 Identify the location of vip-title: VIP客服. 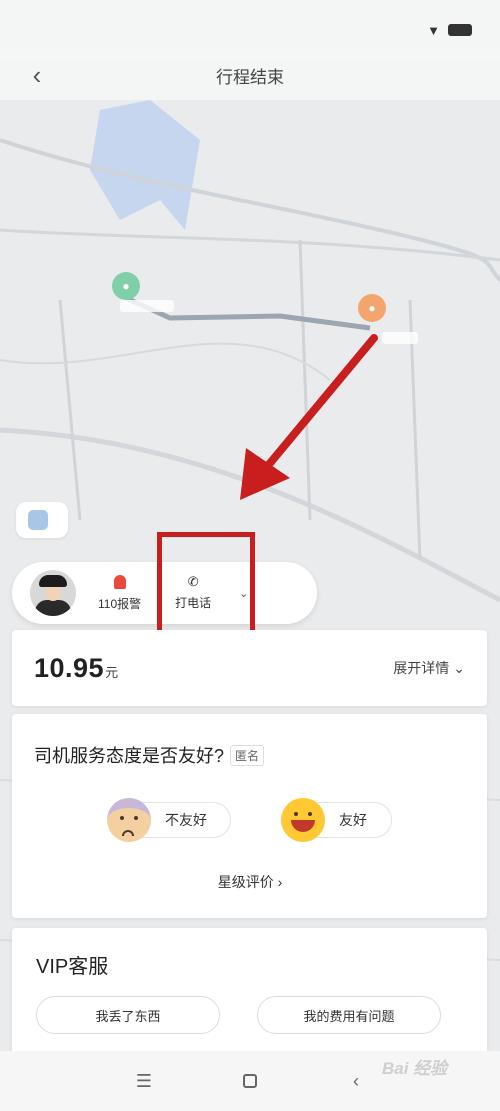
(72, 967).